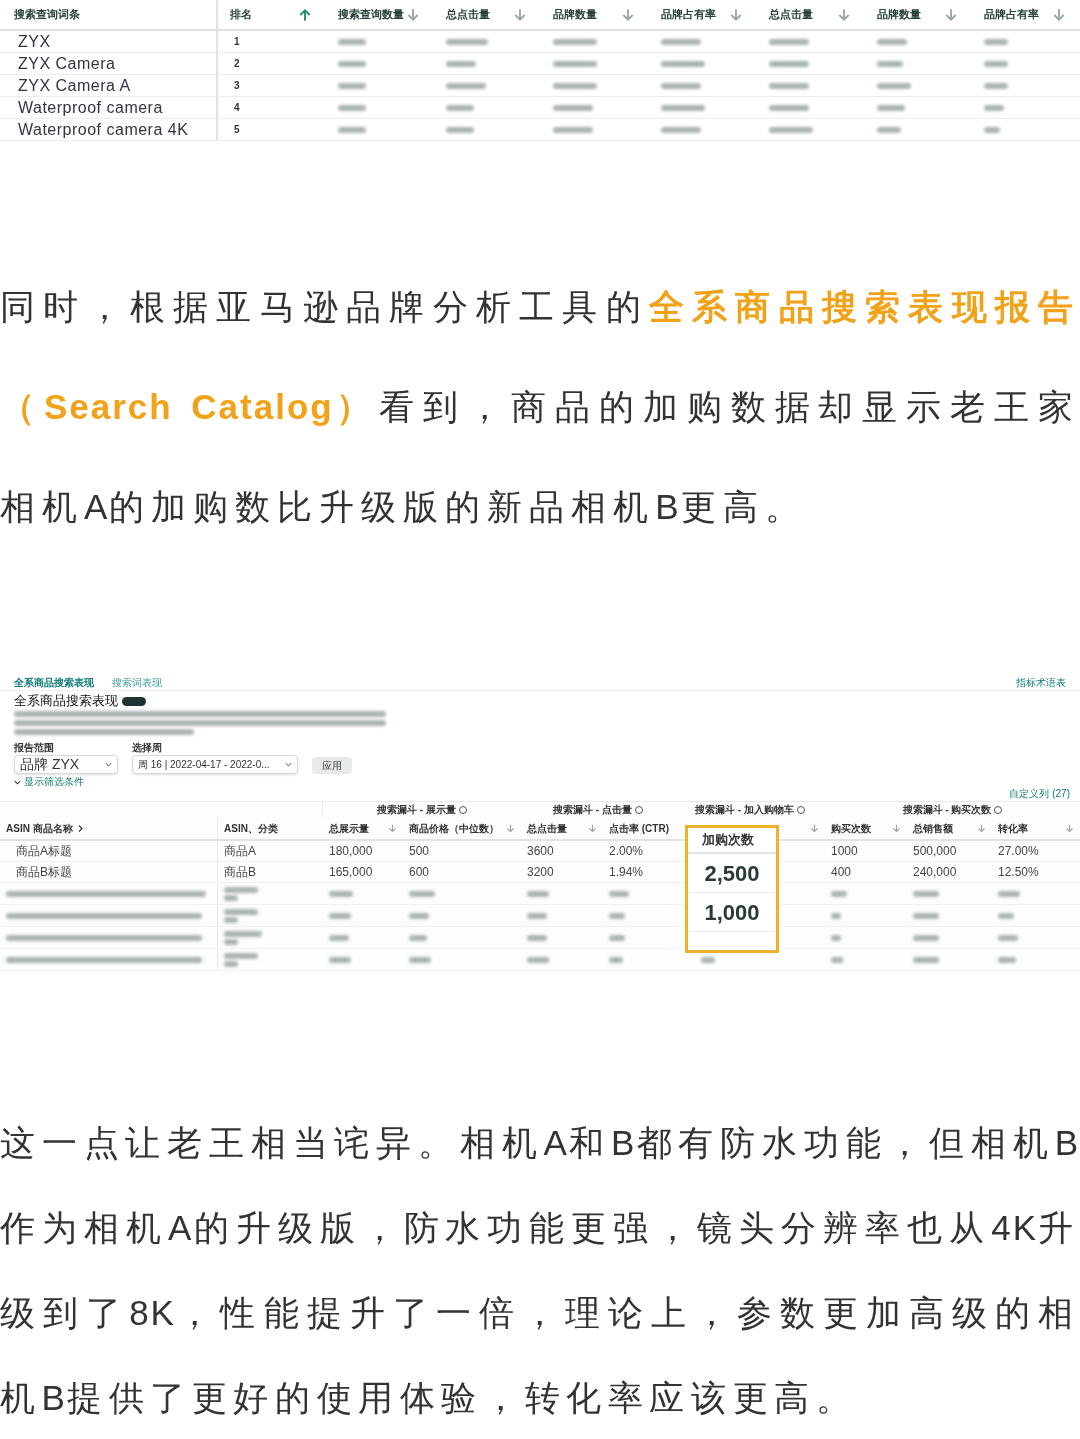  Describe the element at coordinates (44, 851) in the screenshot. I see `product-title: 商品A标题` at that location.